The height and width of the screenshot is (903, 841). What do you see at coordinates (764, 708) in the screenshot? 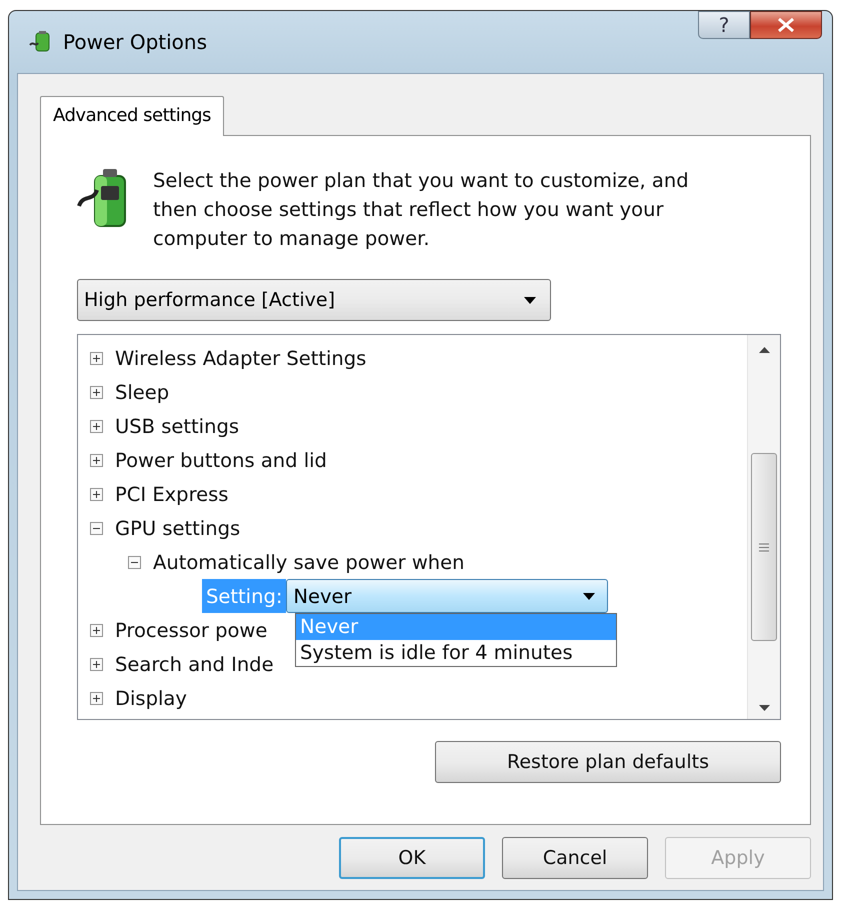
I see `scroll-down-icon` at bounding box center [764, 708].